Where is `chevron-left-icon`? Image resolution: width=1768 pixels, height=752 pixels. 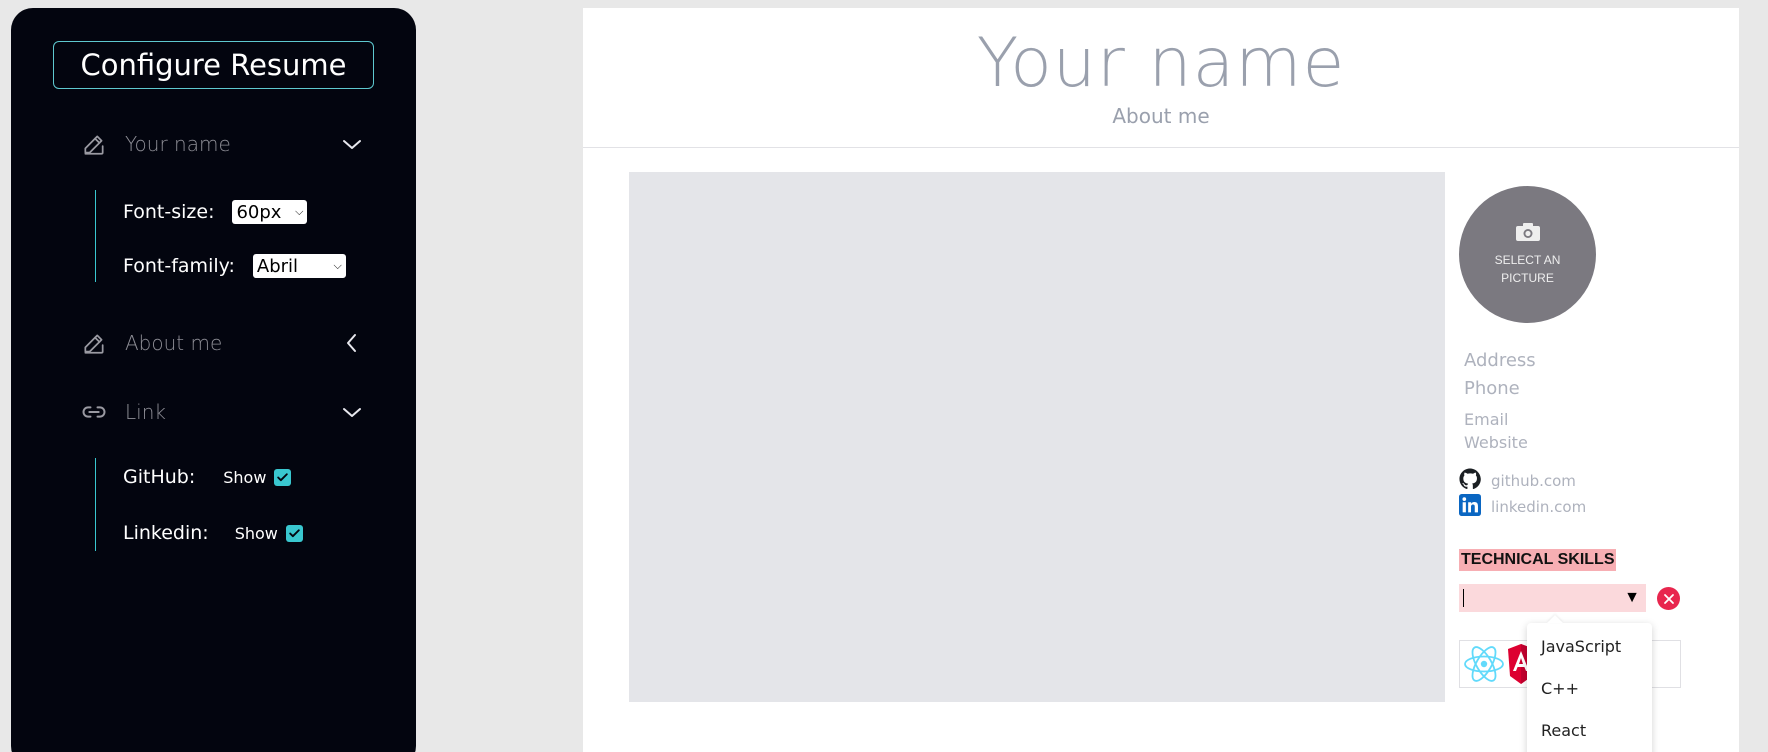 chevron-left-icon is located at coordinates (352, 343).